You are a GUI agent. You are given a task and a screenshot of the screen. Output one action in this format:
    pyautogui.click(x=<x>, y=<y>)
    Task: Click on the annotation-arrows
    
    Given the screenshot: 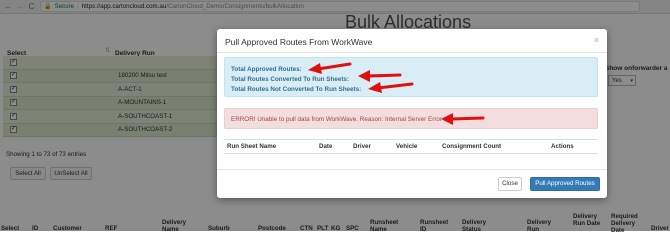 What is the action you would take?
    pyautogui.click(x=396, y=93)
    